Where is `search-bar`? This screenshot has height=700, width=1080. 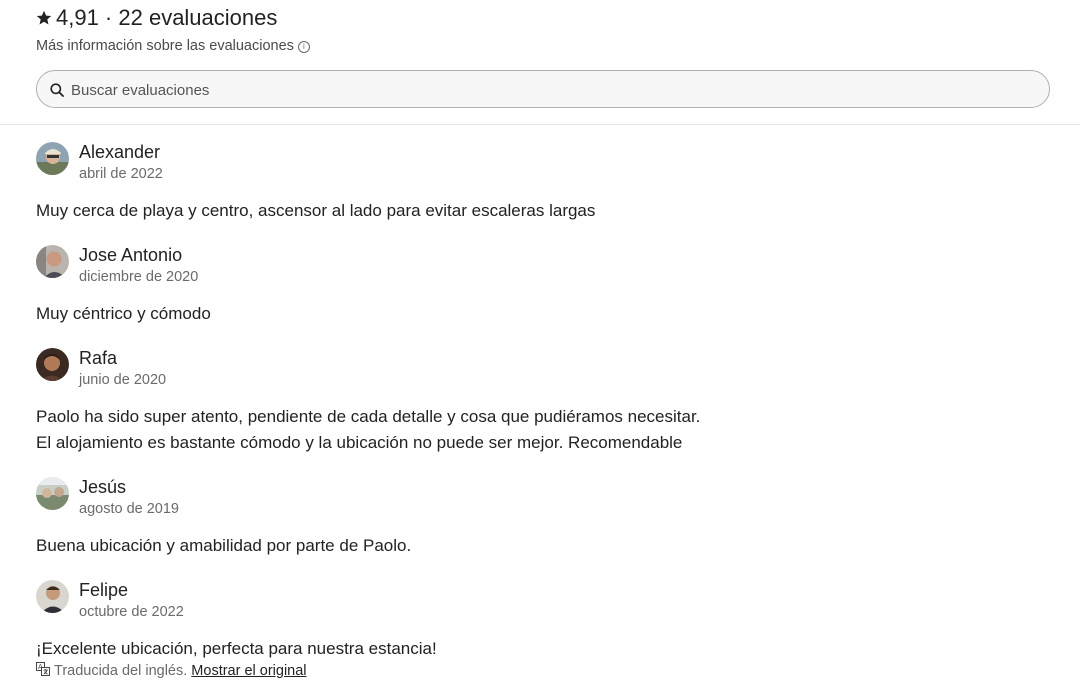
search-bar is located at coordinates (543, 89).